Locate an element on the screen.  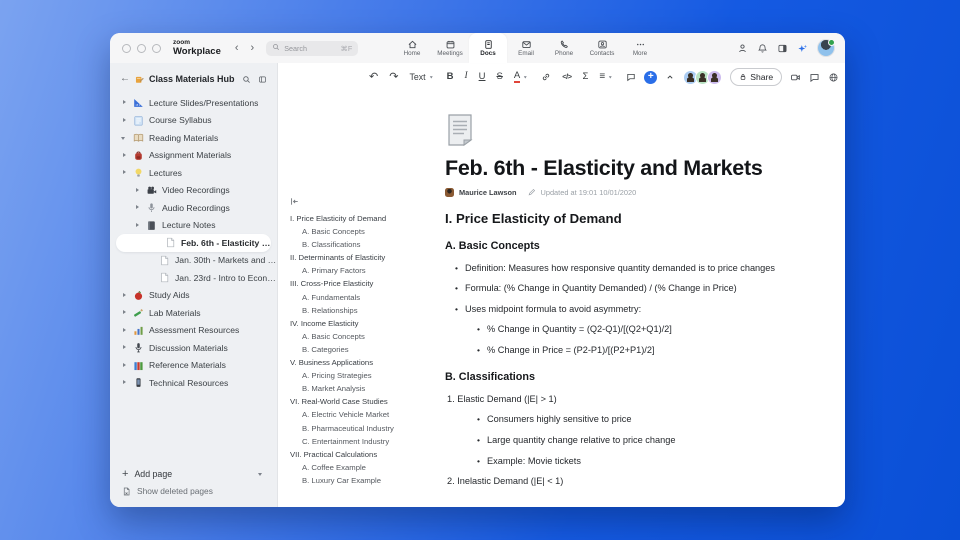
tab-meetings: Meetings is located at coordinates (450, 48).